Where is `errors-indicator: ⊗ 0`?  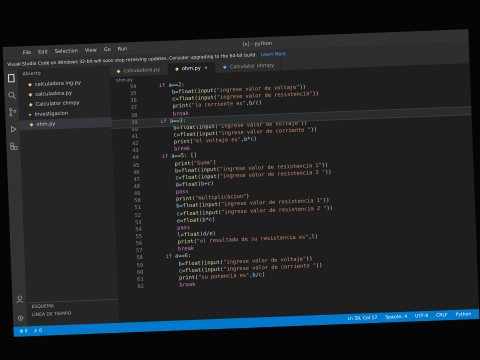 errors-indicator: ⊗ 0 is located at coordinates (23, 331).